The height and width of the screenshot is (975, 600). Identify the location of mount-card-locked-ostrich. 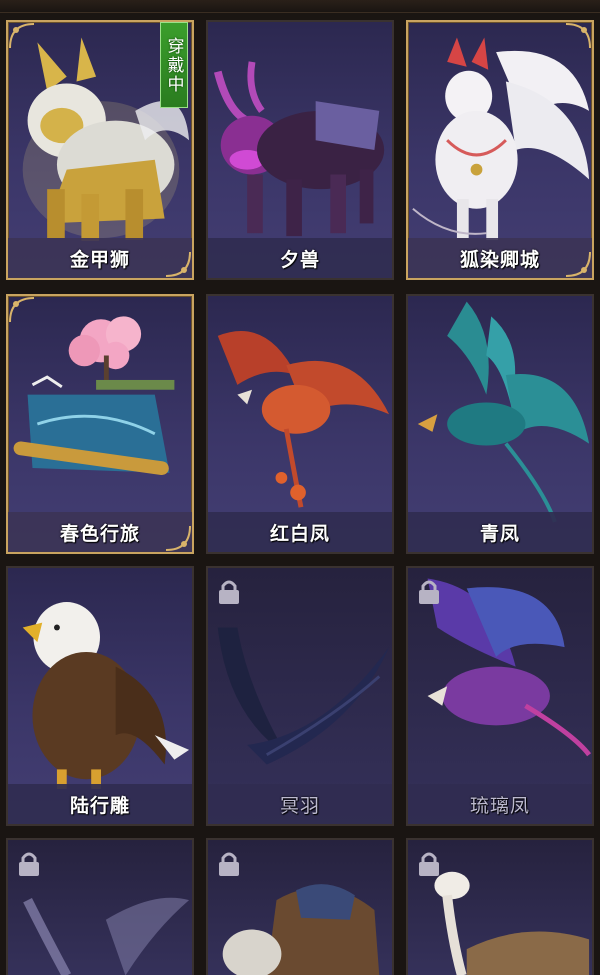
(500, 906).